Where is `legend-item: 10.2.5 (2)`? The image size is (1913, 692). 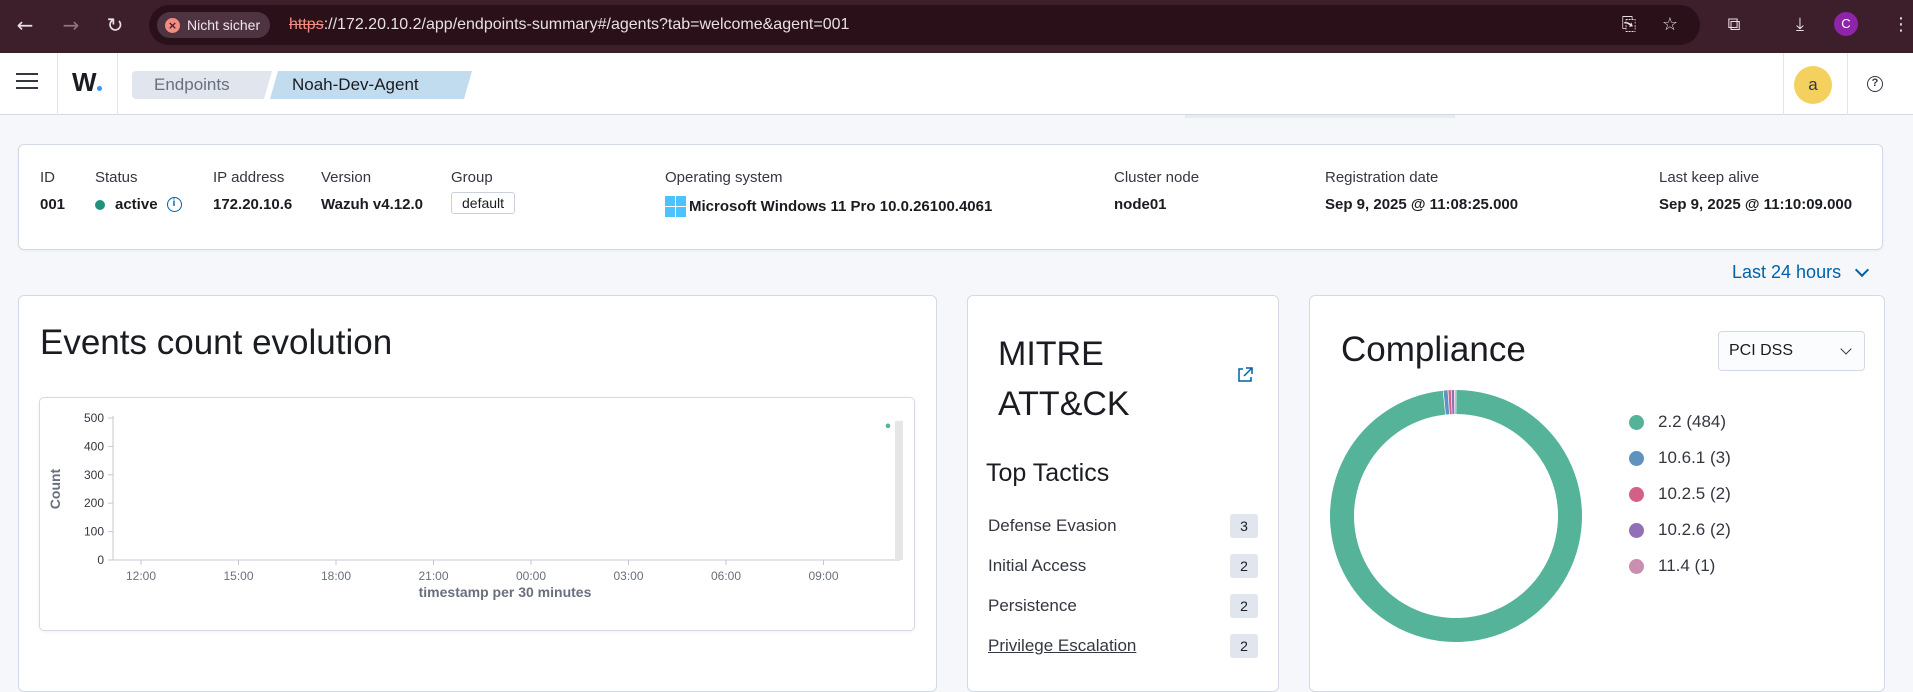
legend-item: 10.2.5 (2) is located at coordinates (1680, 494).